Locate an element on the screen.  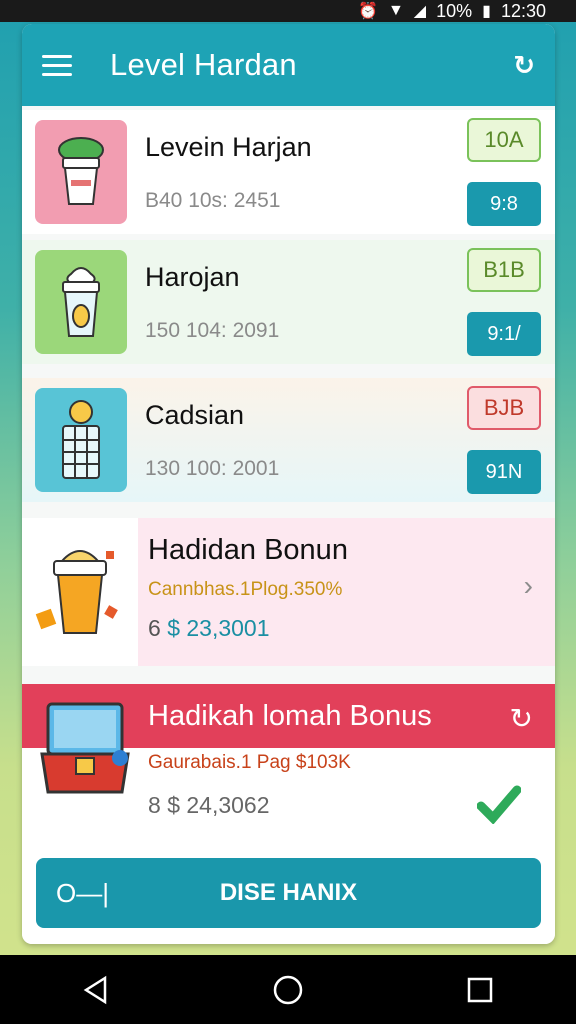
battery-icon: ▮ is located at coordinates (486, 11).